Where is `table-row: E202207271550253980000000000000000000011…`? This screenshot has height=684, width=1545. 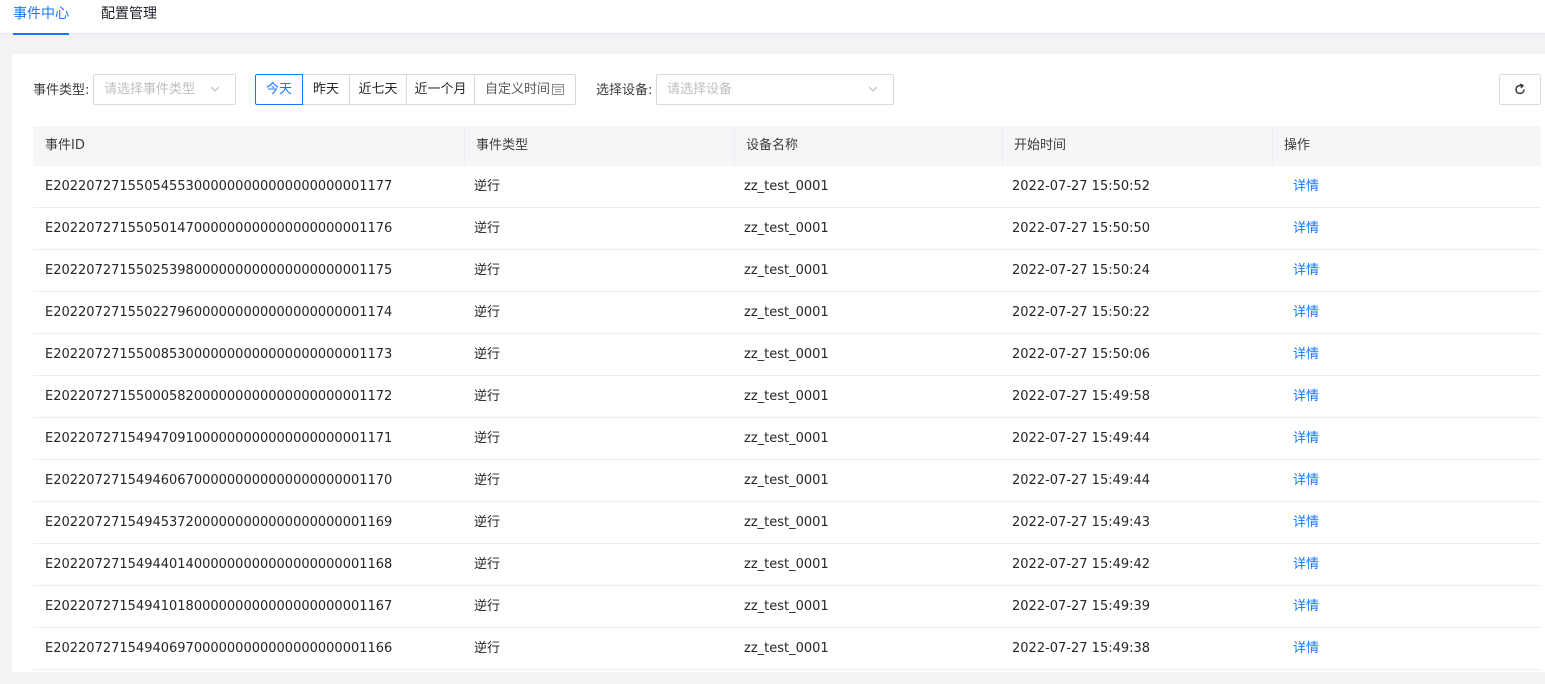
table-row: E202207271550253980000000000000000000011… is located at coordinates (787, 271).